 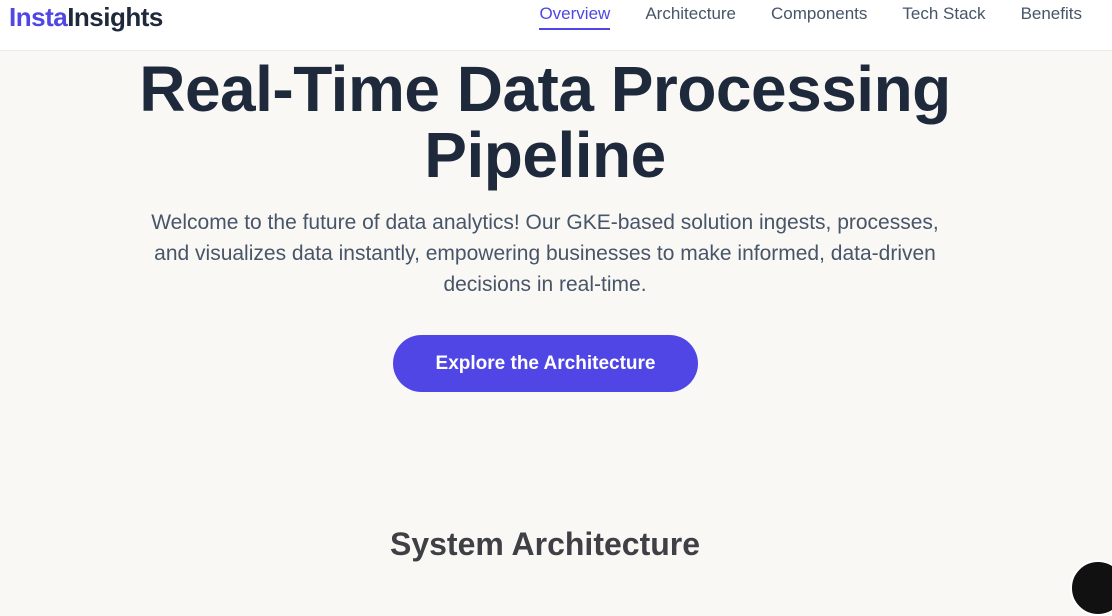 What do you see at coordinates (115, 17) in the screenshot?
I see `brand-logo-part2: Insights` at bounding box center [115, 17].